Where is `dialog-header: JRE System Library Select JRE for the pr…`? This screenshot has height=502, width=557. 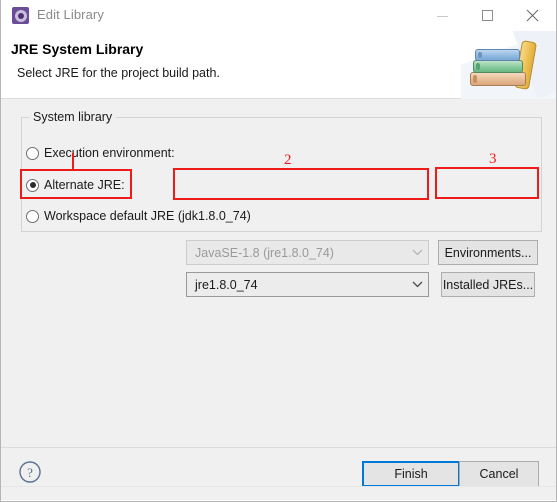
dialog-header: JRE System Library Select JRE for the pr… is located at coordinates (278, 65).